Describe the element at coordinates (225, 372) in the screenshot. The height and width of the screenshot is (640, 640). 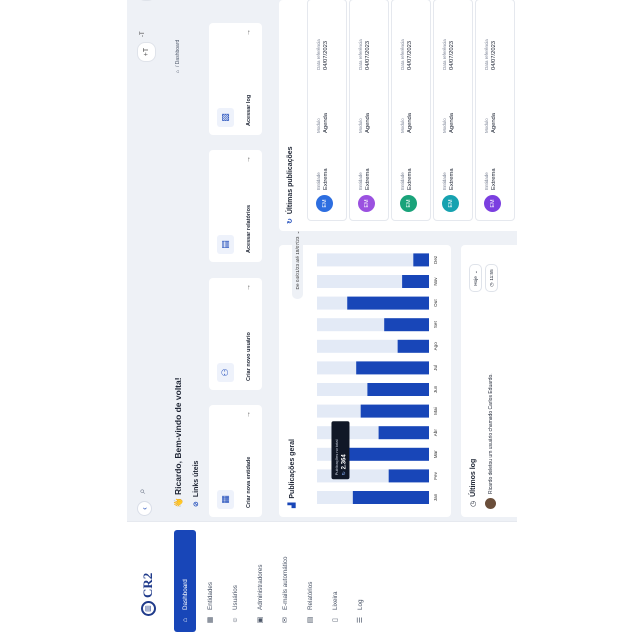
I see `user-add-icon: ⚇` at that location.